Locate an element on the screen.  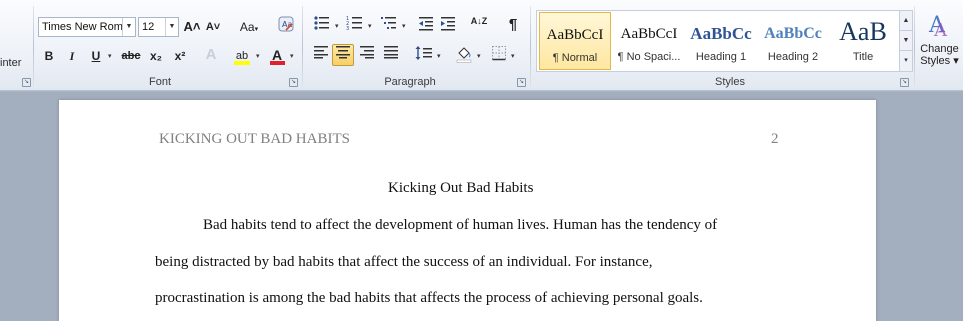
increase-indent-icon is located at coordinates (448, 24).